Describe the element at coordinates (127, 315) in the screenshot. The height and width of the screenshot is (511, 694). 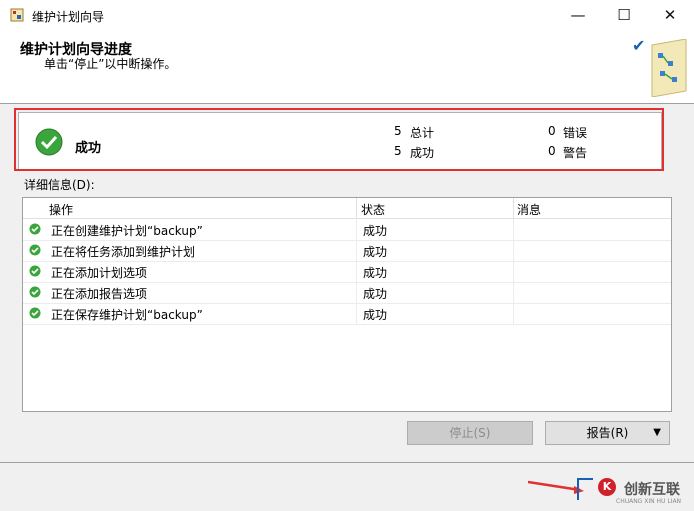
I see `row-operation: 正在保存维护计划“backup”` at that location.